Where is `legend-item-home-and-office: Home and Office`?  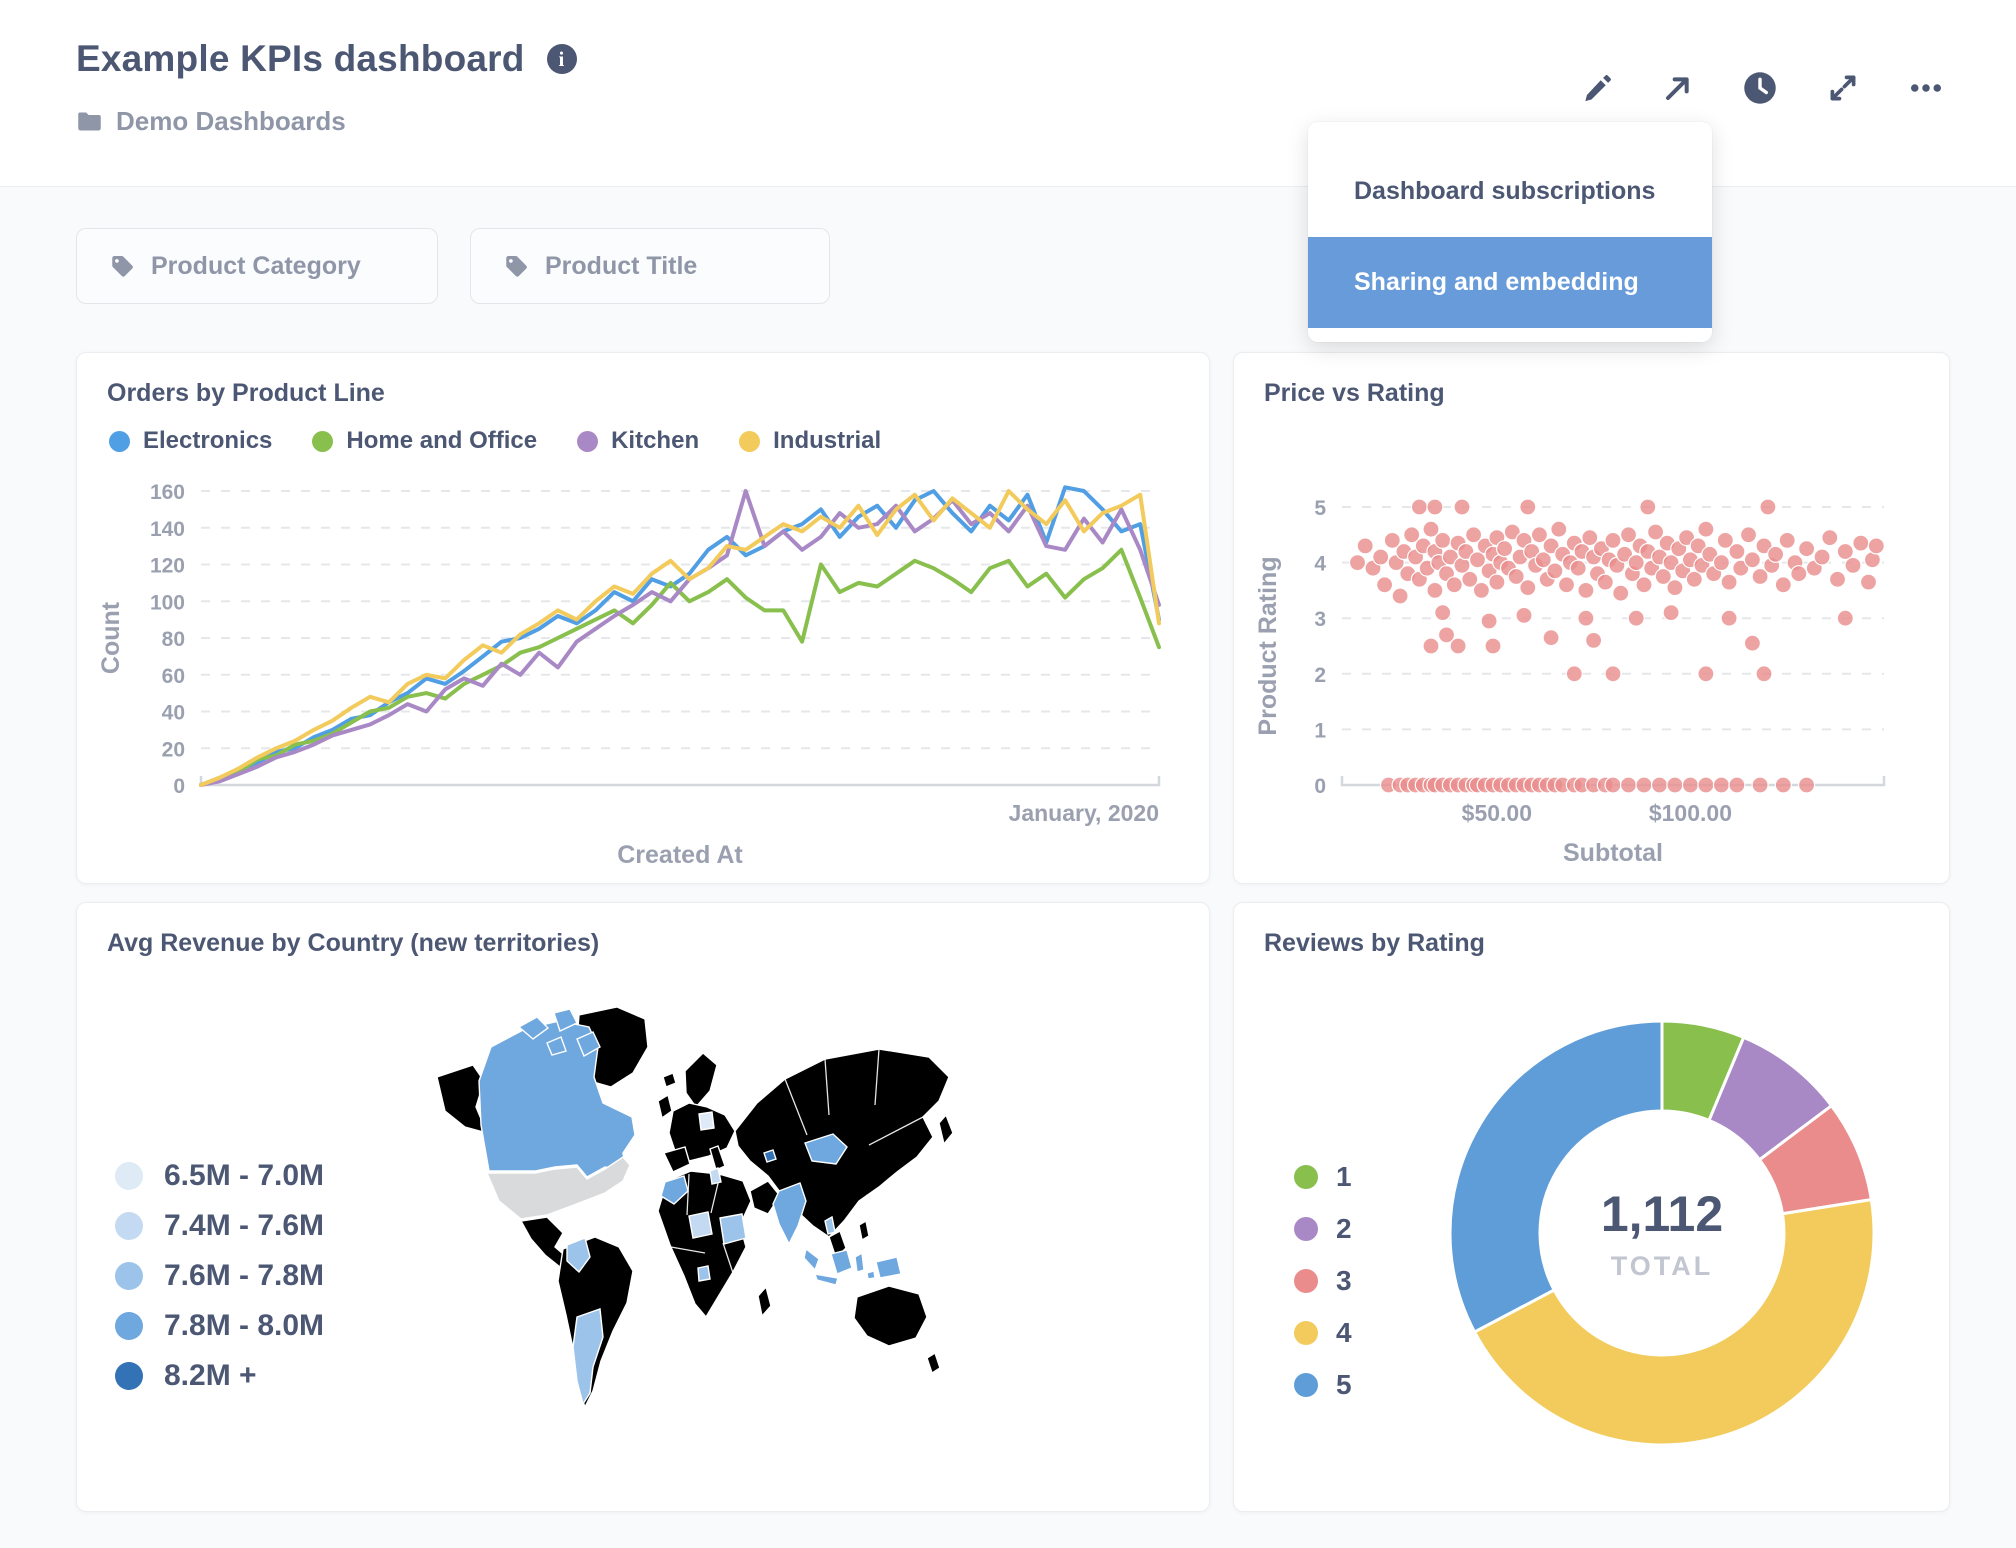
legend-item-home-and-office: Home and Office is located at coordinates (424, 441).